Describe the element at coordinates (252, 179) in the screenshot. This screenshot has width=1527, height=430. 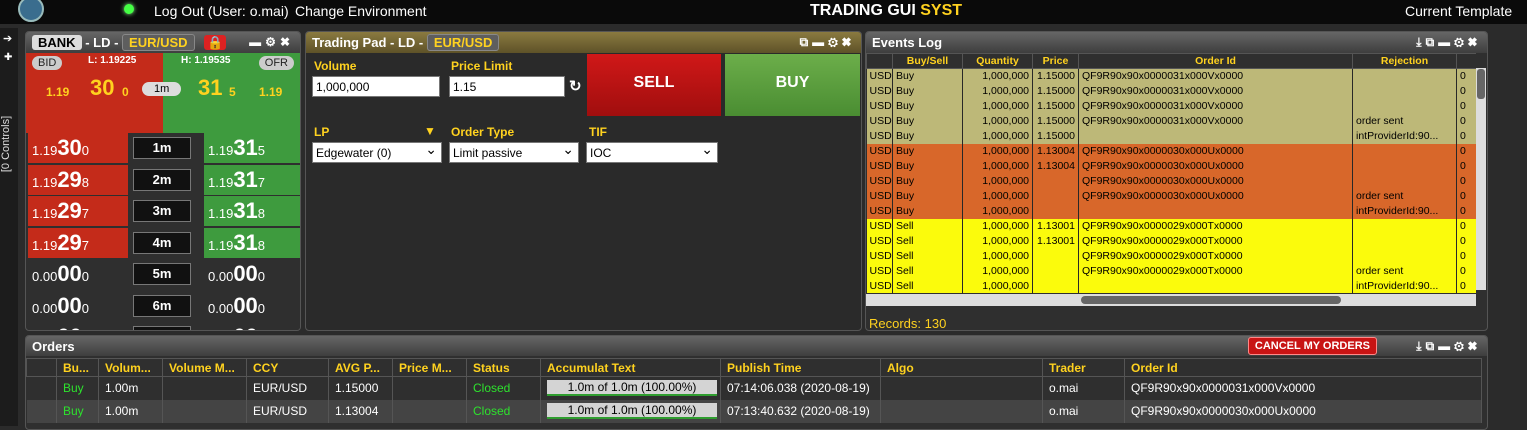
I see `ladder-ofr-cell: 1.19317` at that location.